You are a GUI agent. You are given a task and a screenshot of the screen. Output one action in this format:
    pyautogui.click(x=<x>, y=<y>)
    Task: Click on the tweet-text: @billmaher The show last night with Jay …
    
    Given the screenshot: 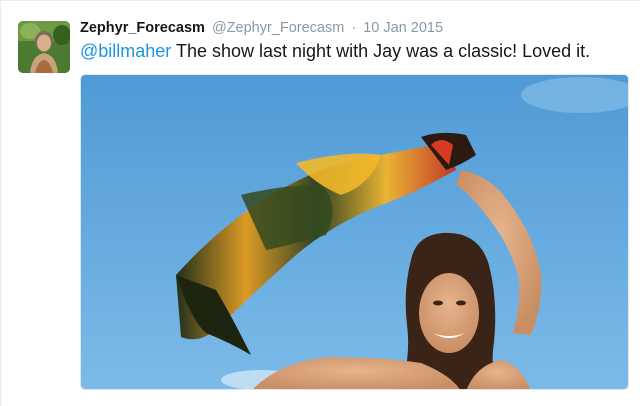 What is the action you would take?
    pyautogui.click(x=335, y=51)
    